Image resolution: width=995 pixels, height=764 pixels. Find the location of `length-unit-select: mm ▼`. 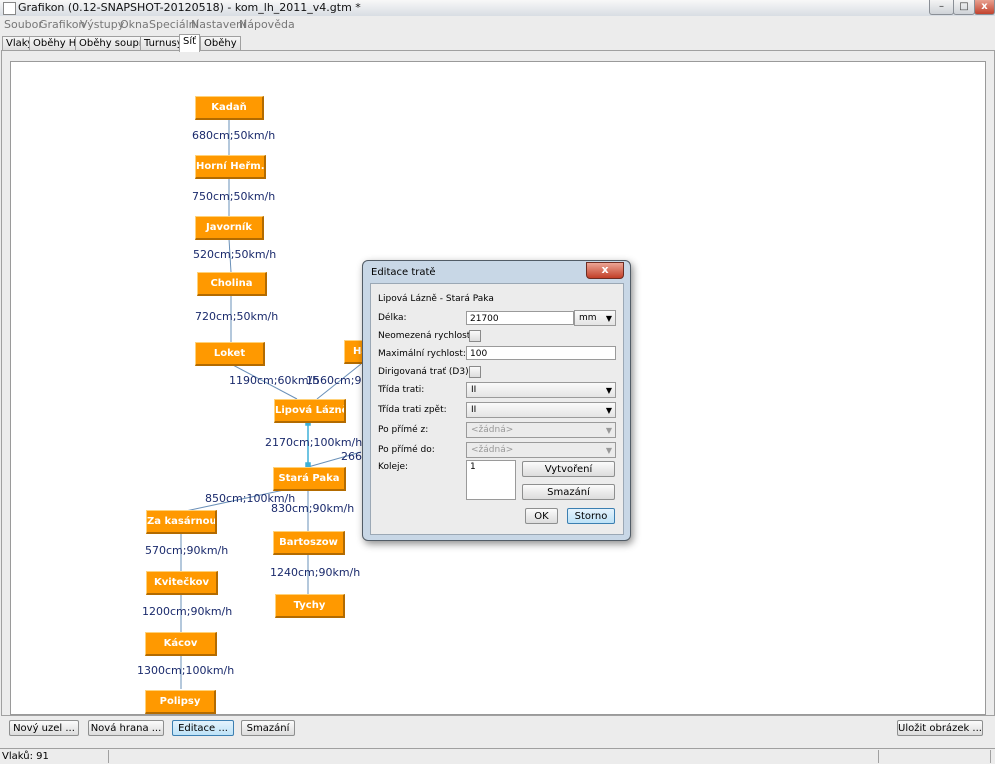

length-unit-select: mm ▼ is located at coordinates (595, 318).